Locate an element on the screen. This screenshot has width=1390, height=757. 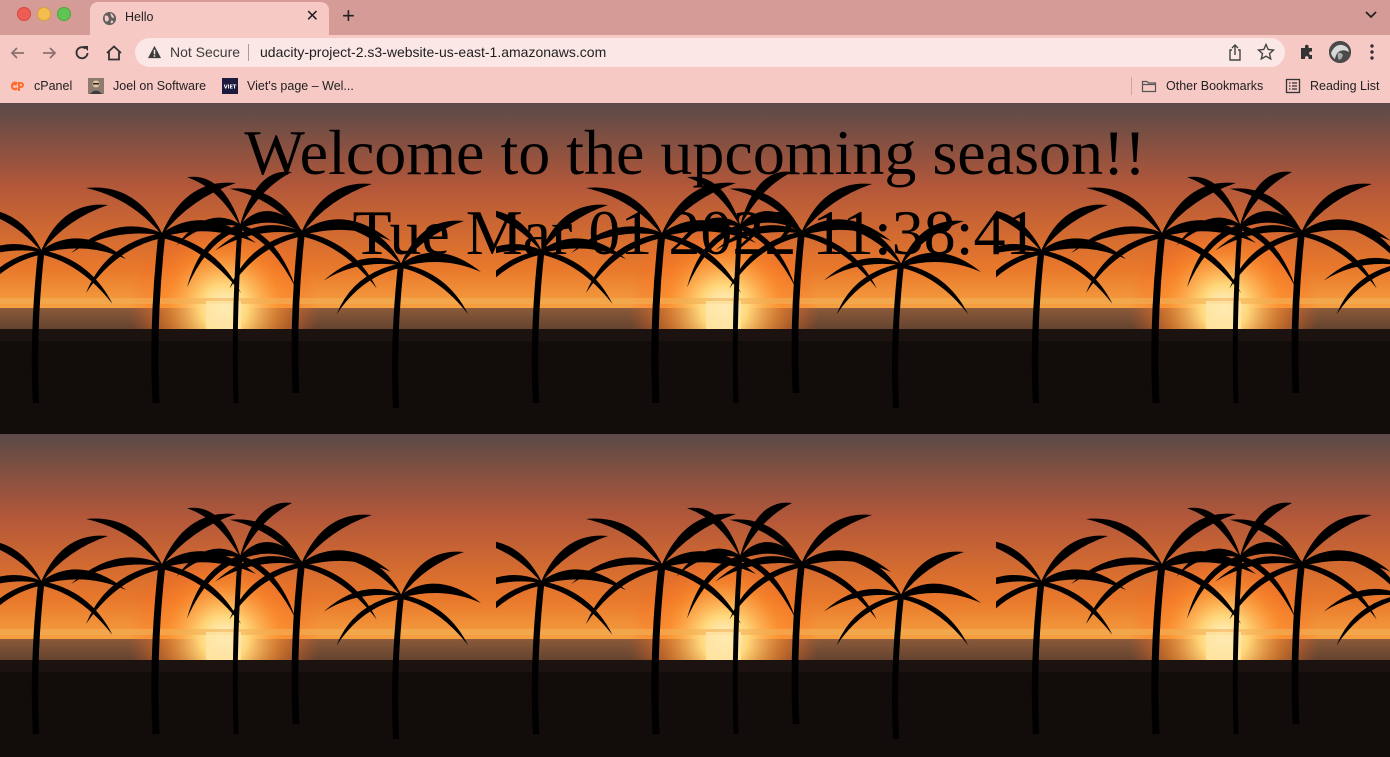
profile-picture-icon is located at coordinates (1340, 52).